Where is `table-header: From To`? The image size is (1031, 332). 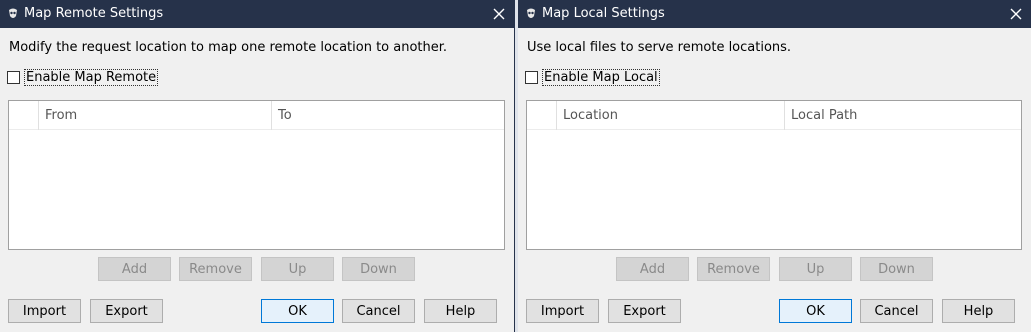
table-header: From To is located at coordinates (256, 115).